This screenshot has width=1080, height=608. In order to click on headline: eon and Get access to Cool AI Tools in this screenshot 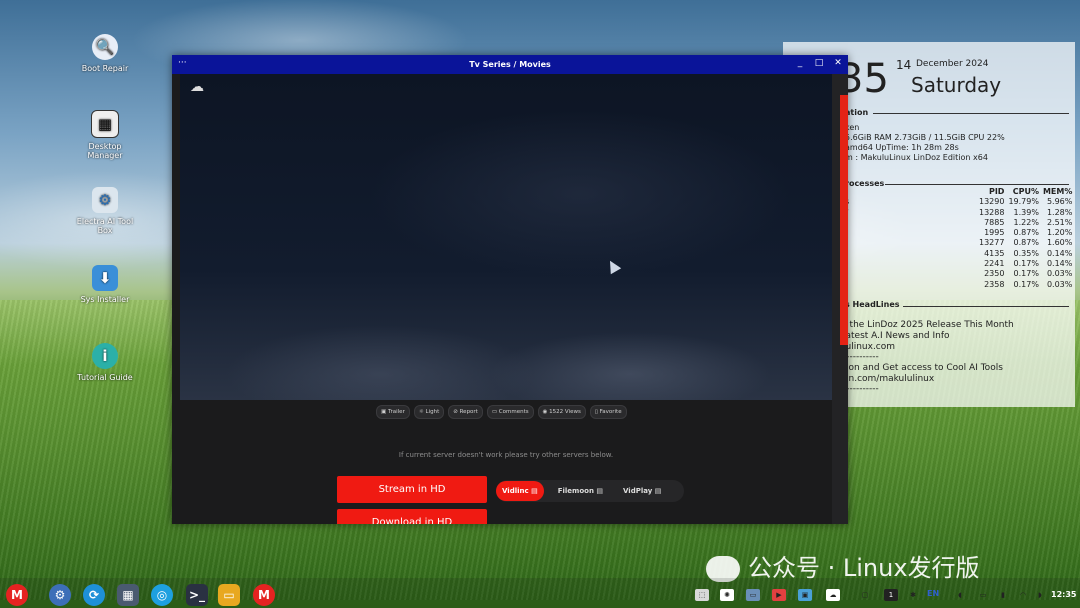, I will do `click(923, 368)`.